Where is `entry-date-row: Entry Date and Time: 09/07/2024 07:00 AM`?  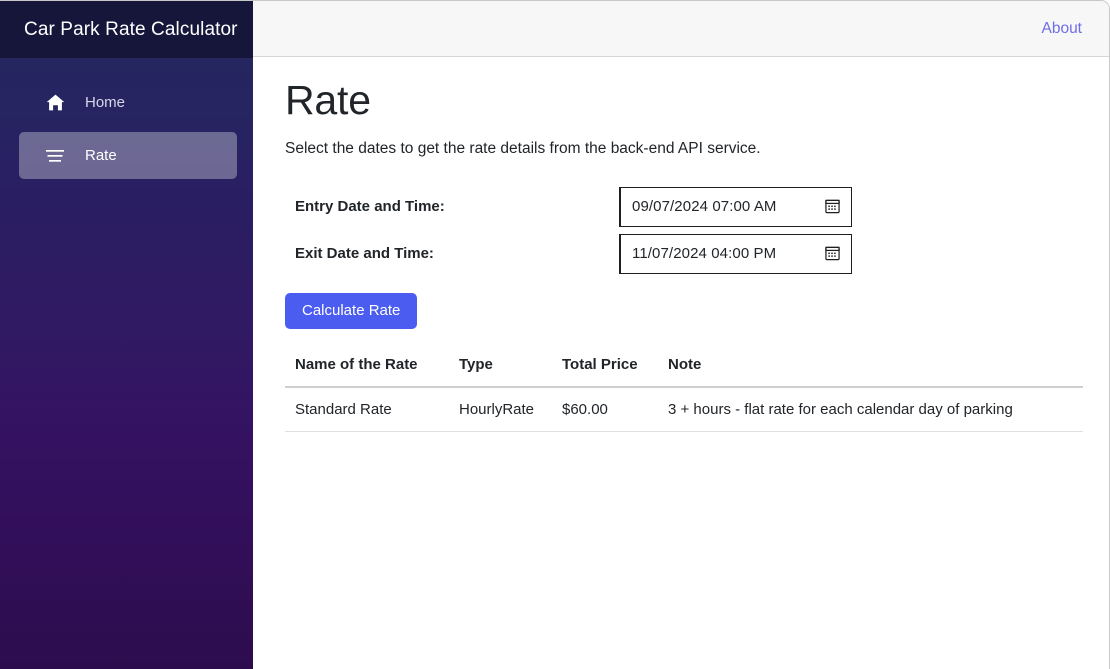
entry-date-row: Entry Date and Time: 09/07/2024 07:00 AM is located at coordinates (686, 206).